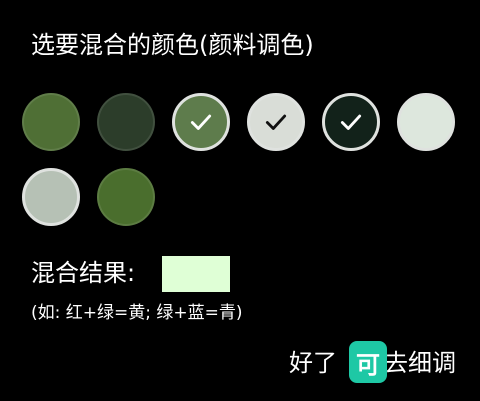  What do you see at coordinates (313, 363) in the screenshot?
I see `ok-button: 好了` at bounding box center [313, 363].